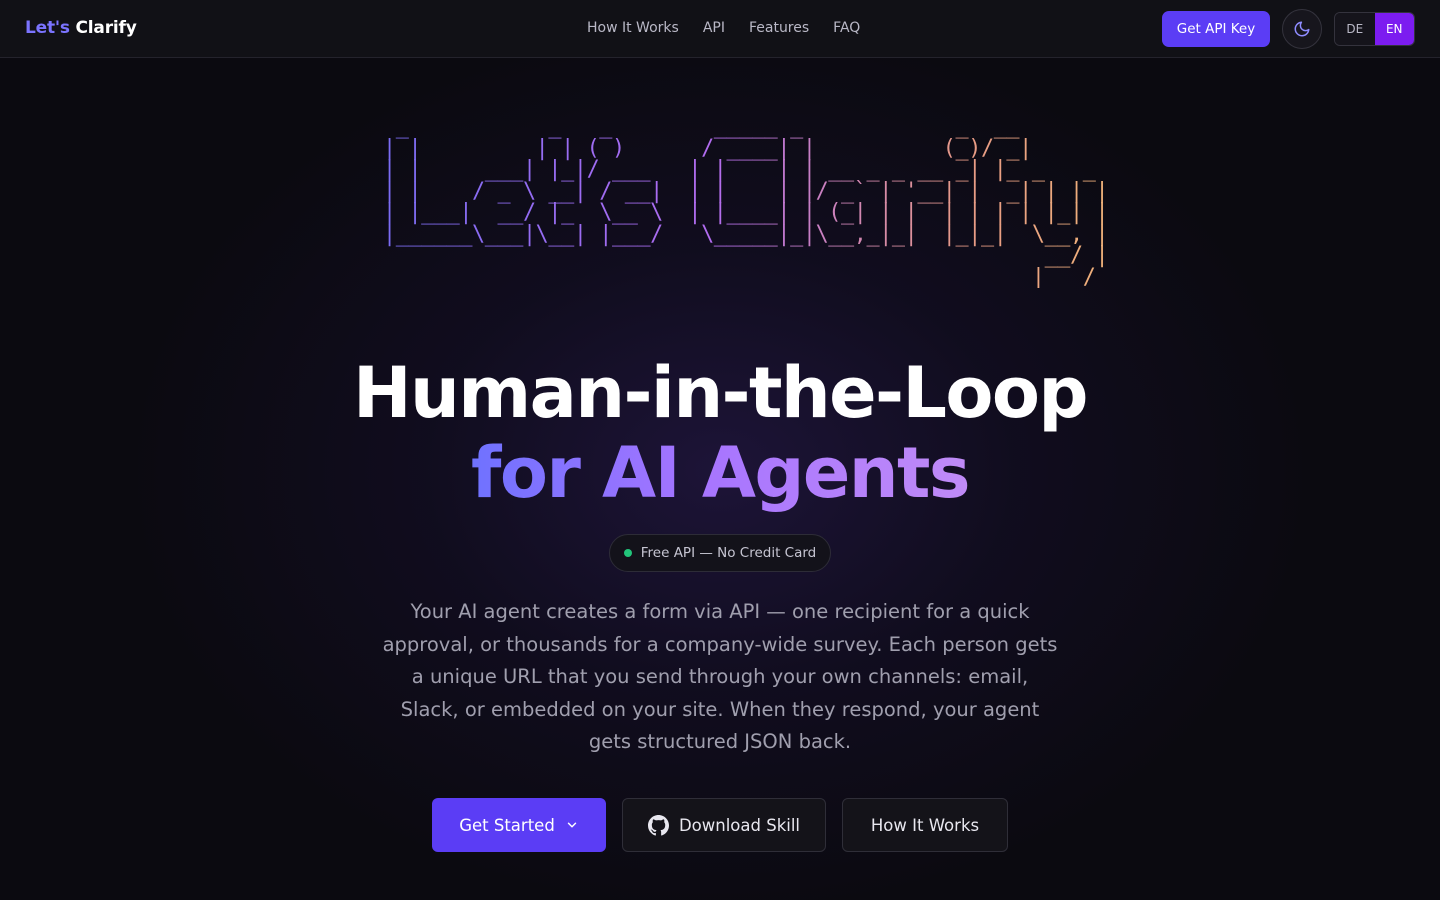 This screenshot has width=1440, height=900. I want to click on how-it-works-button: How It Works, so click(925, 825).